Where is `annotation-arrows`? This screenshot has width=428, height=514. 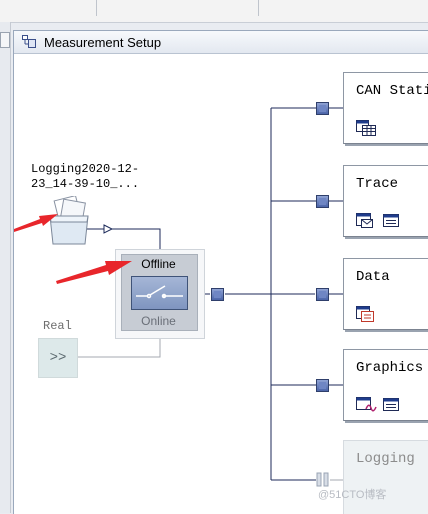
annotation-arrows is located at coordinates (73, 249).